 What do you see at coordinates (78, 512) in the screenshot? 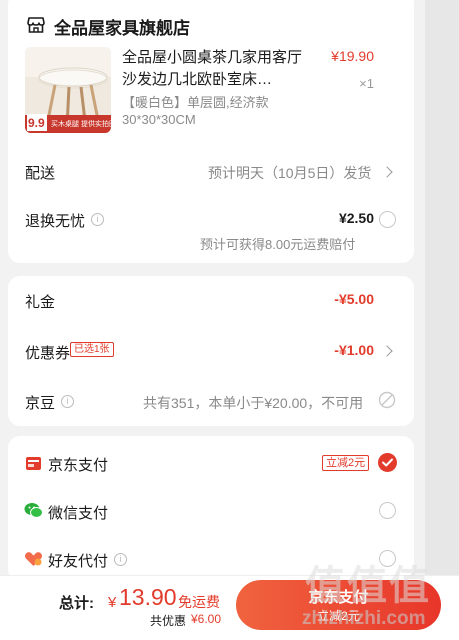
I see `payment-label-wechat: 微信支付` at bounding box center [78, 512].